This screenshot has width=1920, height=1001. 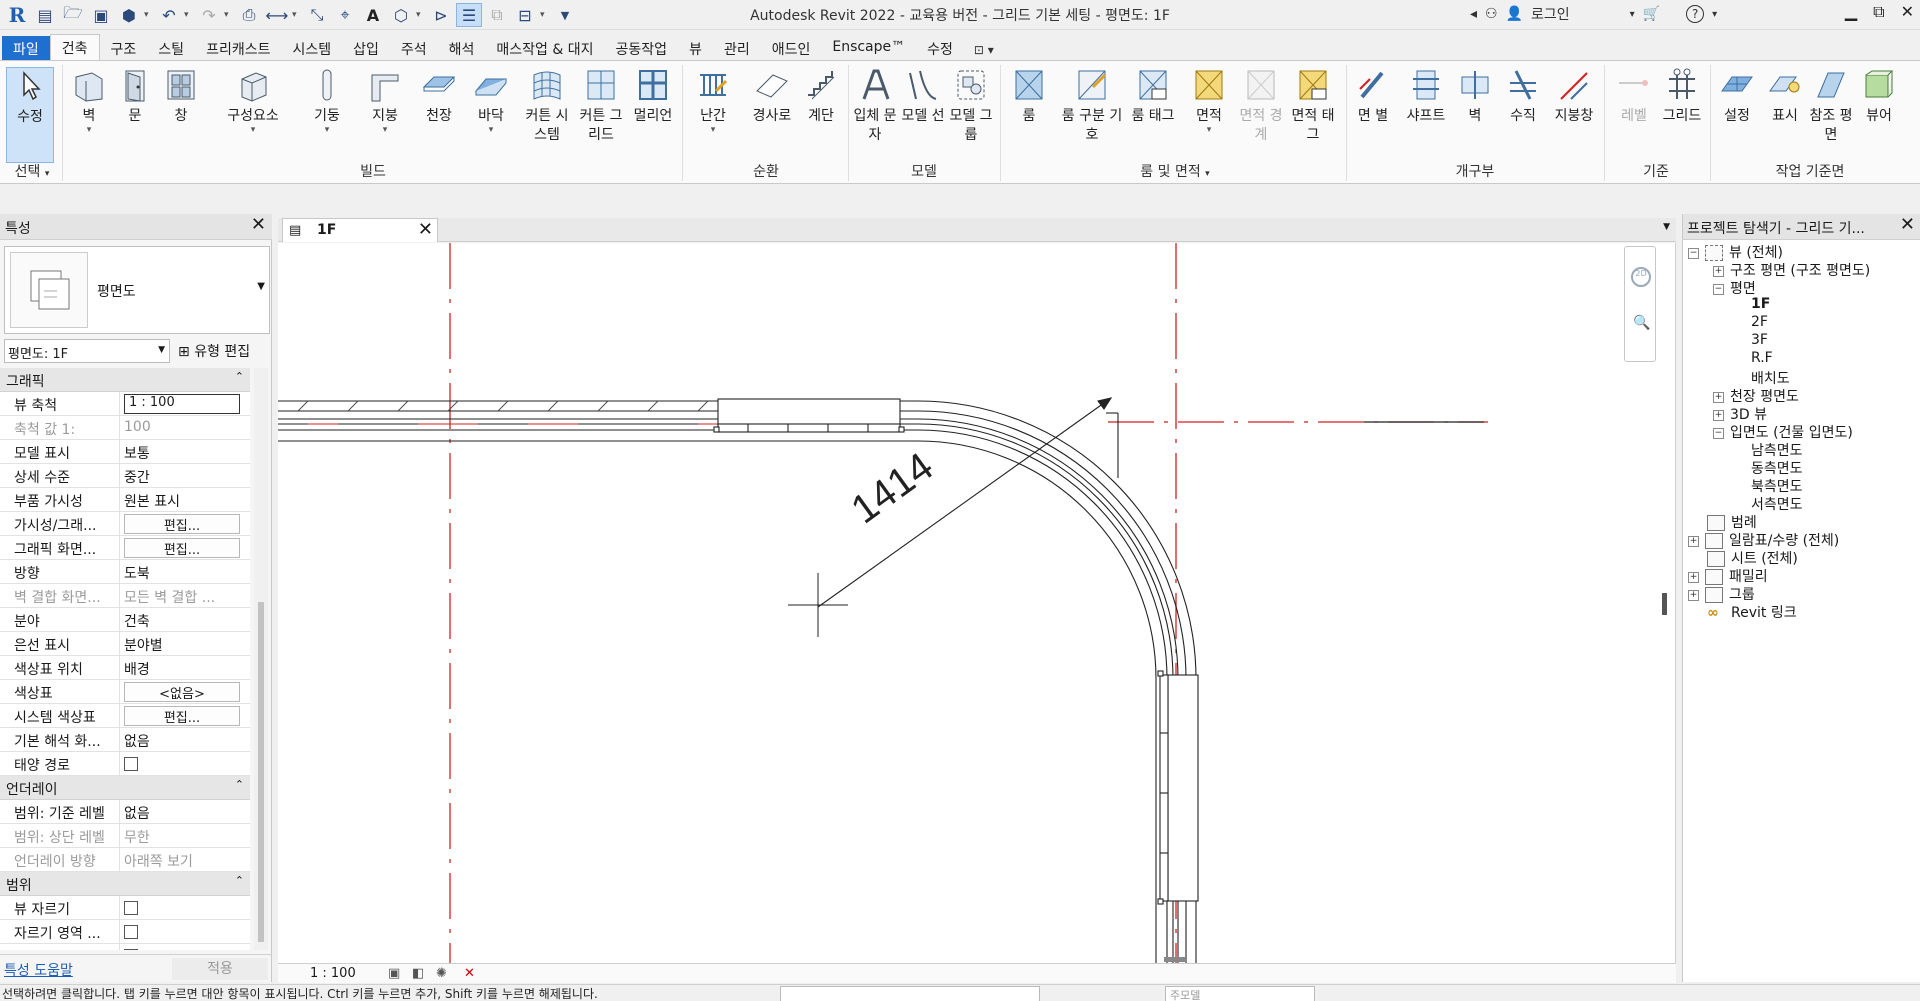 What do you see at coordinates (1777, 505) in the screenshot?
I see `tree-node-west: 서측면도` at bounding box center [1777, 505].